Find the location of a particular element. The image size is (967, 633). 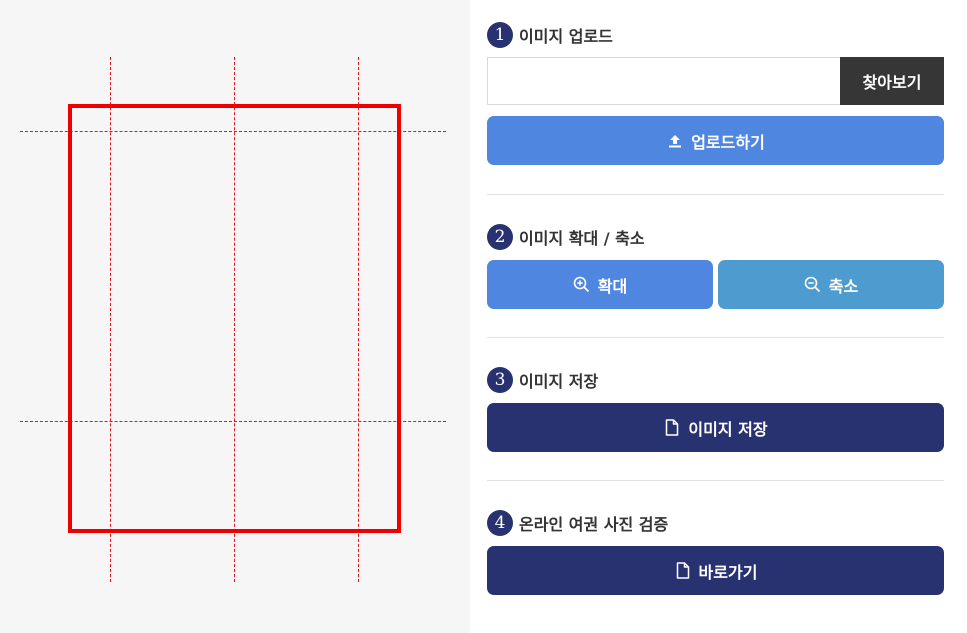

step-number-badge: 1 is located at coordinates (500, 35).